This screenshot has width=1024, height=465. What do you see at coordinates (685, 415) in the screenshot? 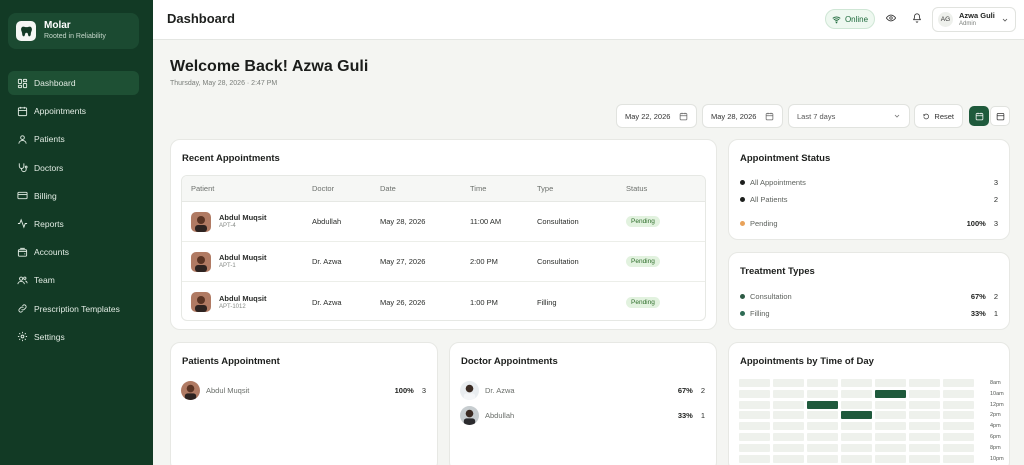
I see `doctor-percent: 33%` at bounding box center [685, 415].